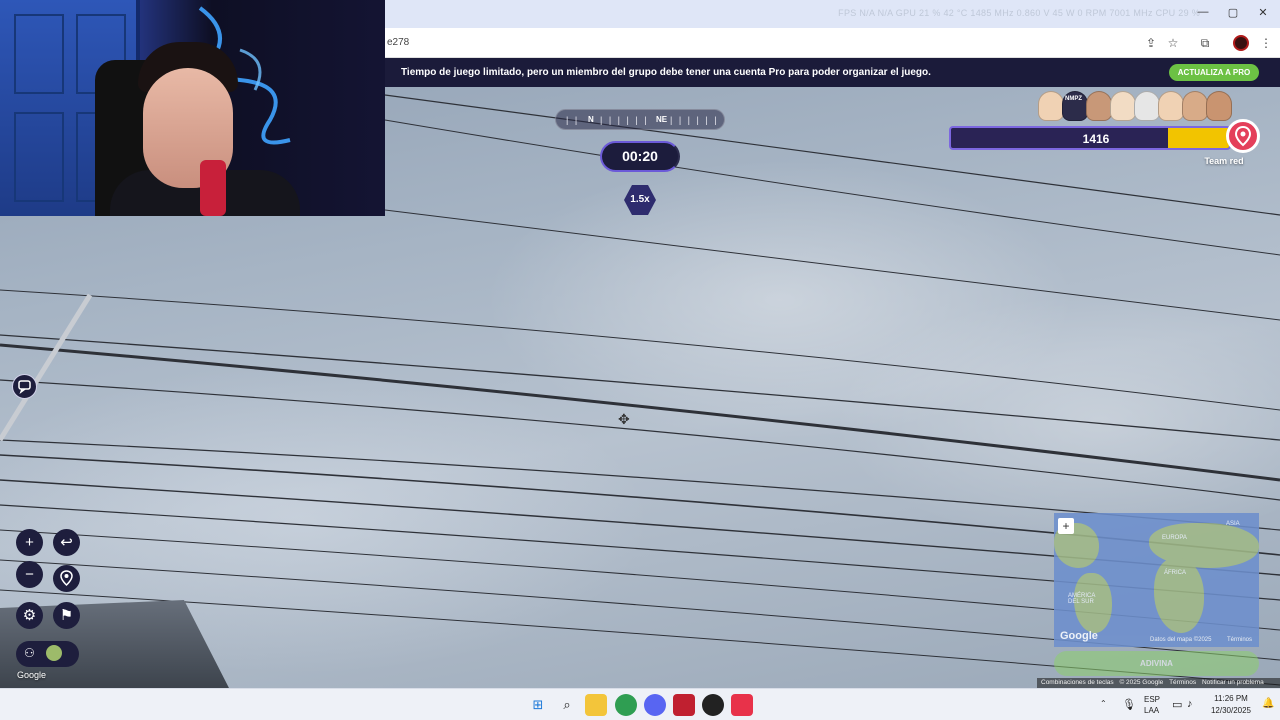 This screenshot has width=1280, height=720. I want to click on volume-icon: ♪, so click(1190, 704).